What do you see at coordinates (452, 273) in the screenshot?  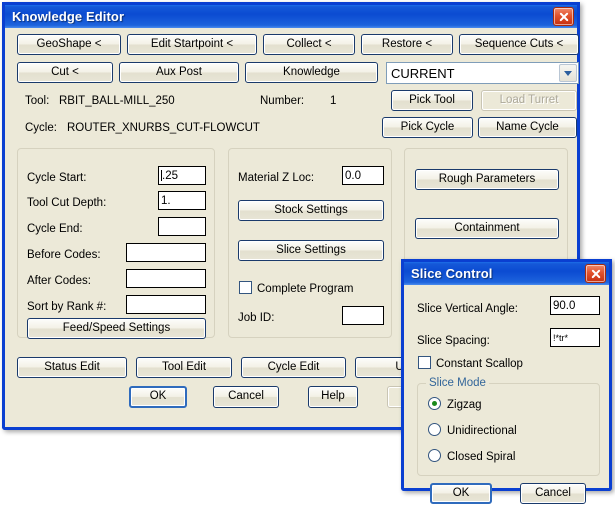 I see `slice-control-title: Slice Control` at bounding box center [452, 273].